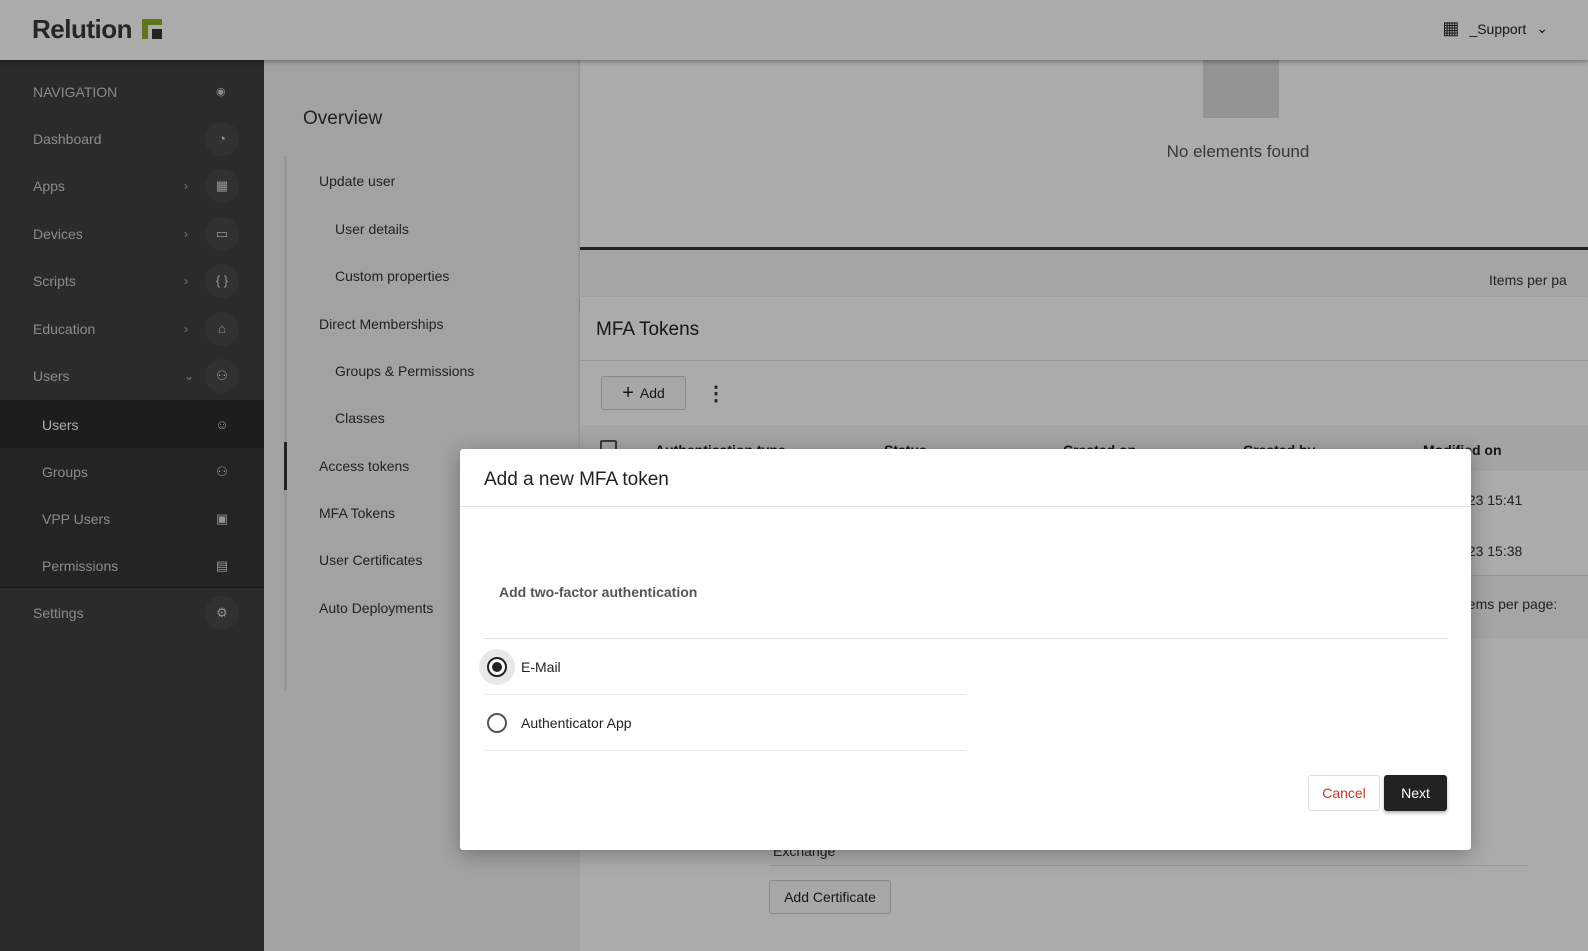 Image resolution: width=1588 pixels, height=951 pixels. I want to click on option-label: Authenticator App, so click(576, 722).